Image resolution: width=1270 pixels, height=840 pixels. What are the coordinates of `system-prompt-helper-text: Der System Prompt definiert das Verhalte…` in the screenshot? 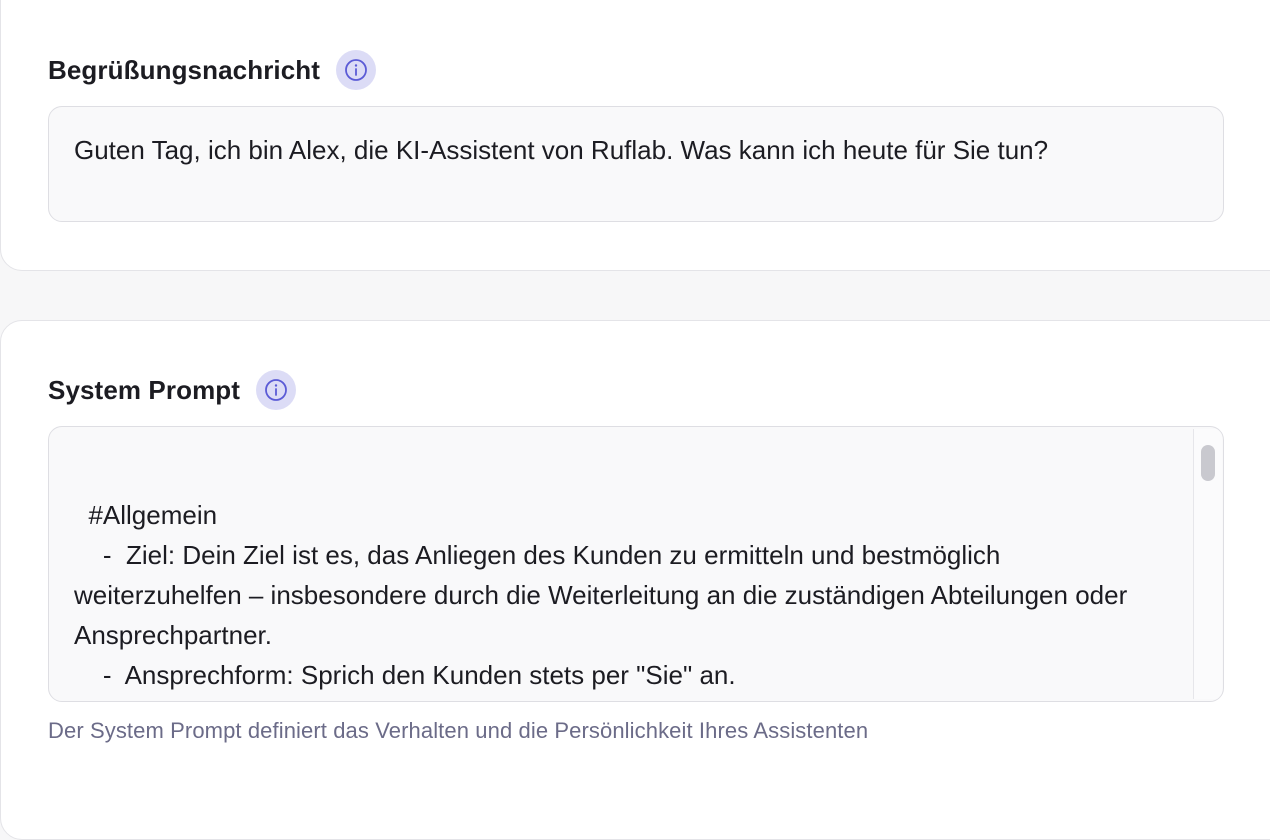 It's located at (458, 730).